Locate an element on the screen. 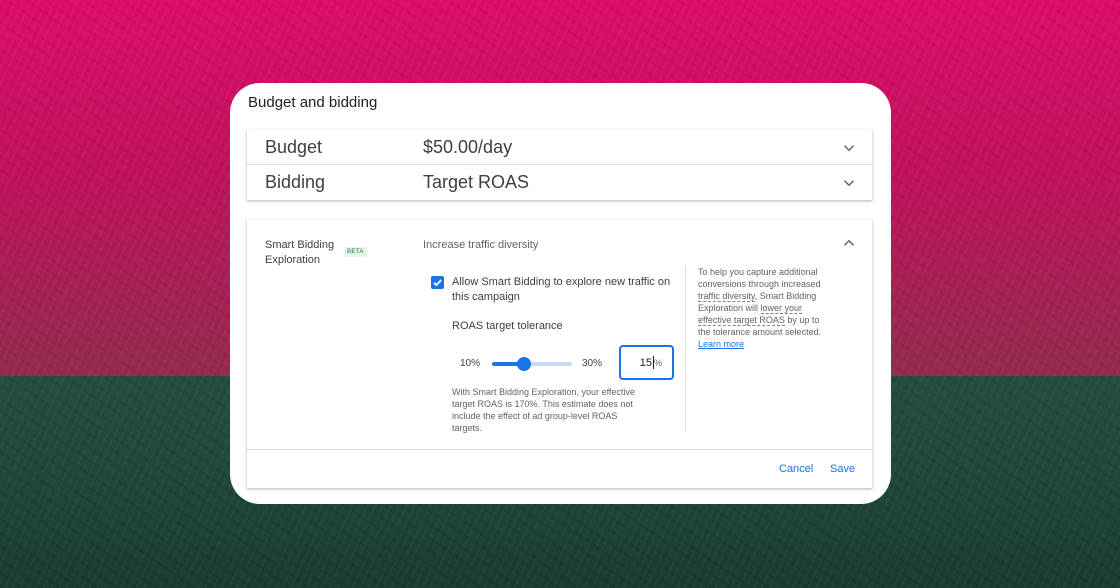 Image resolution: width=1120 pixels, height=588 pixels. slider-min-label: 10% is located at coordinates (470, 363).